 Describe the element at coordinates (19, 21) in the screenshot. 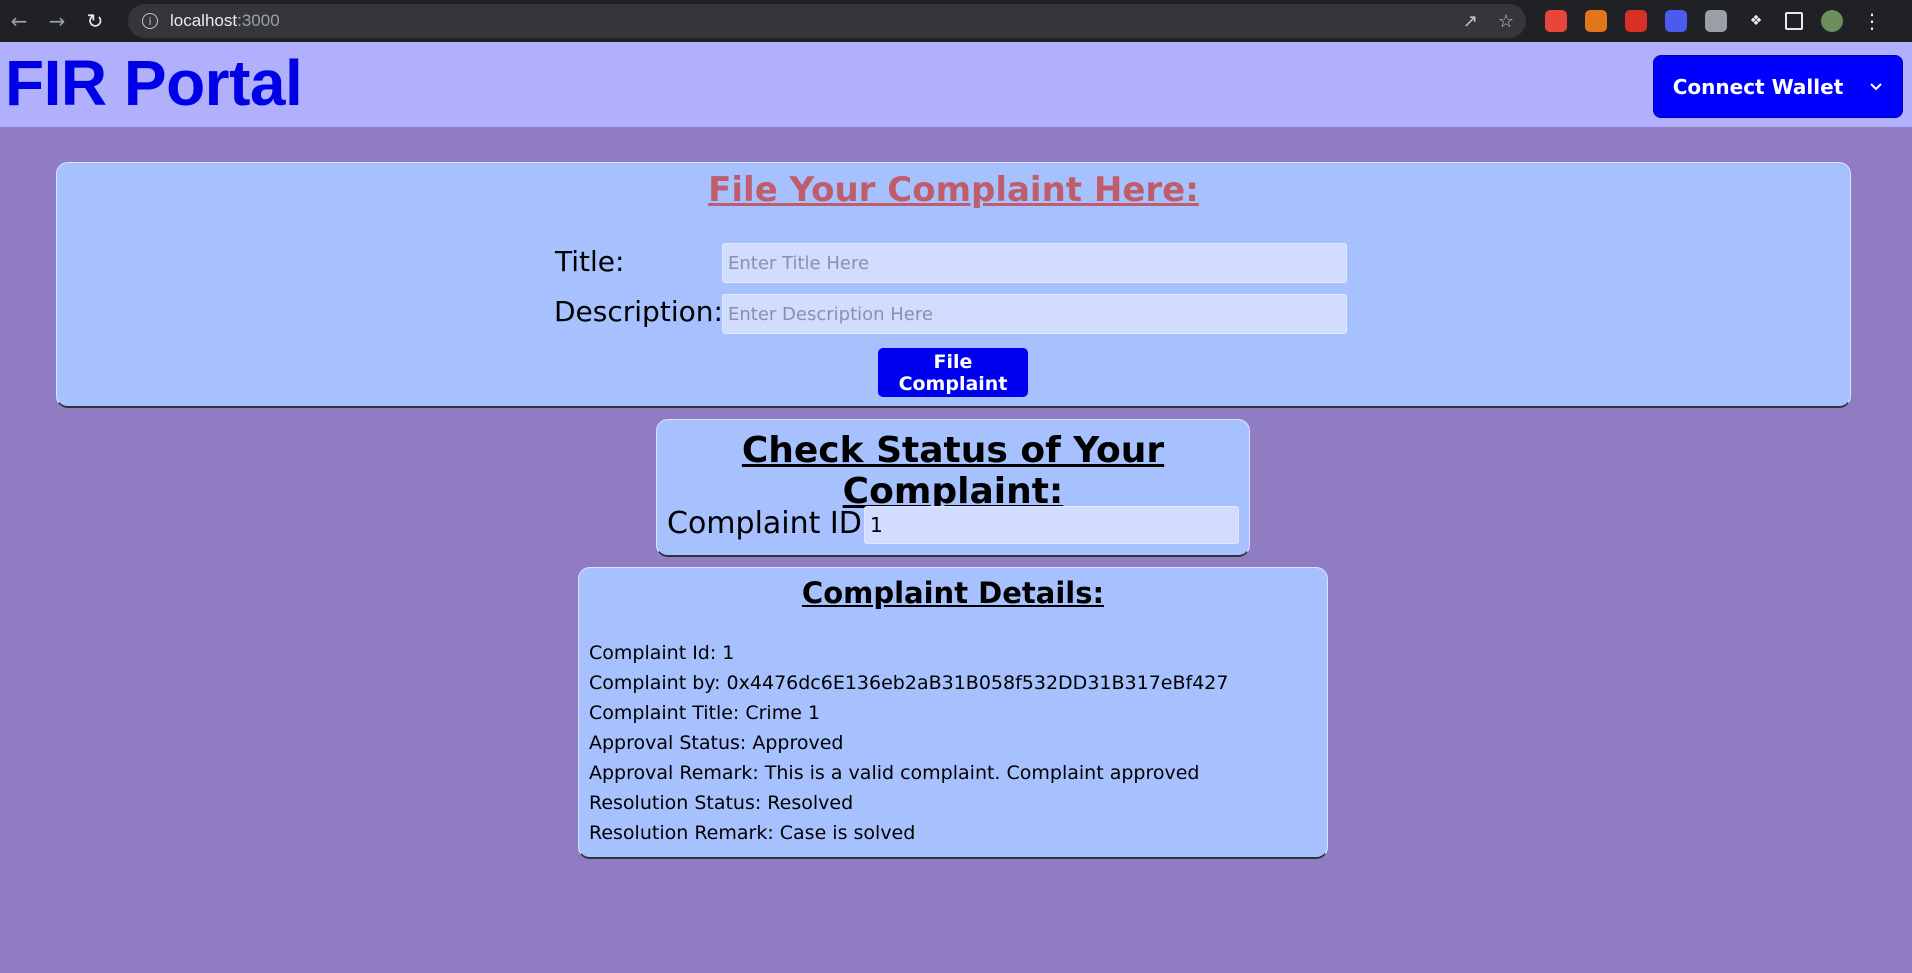

I see `back-arrow-icon: ←` at that location.